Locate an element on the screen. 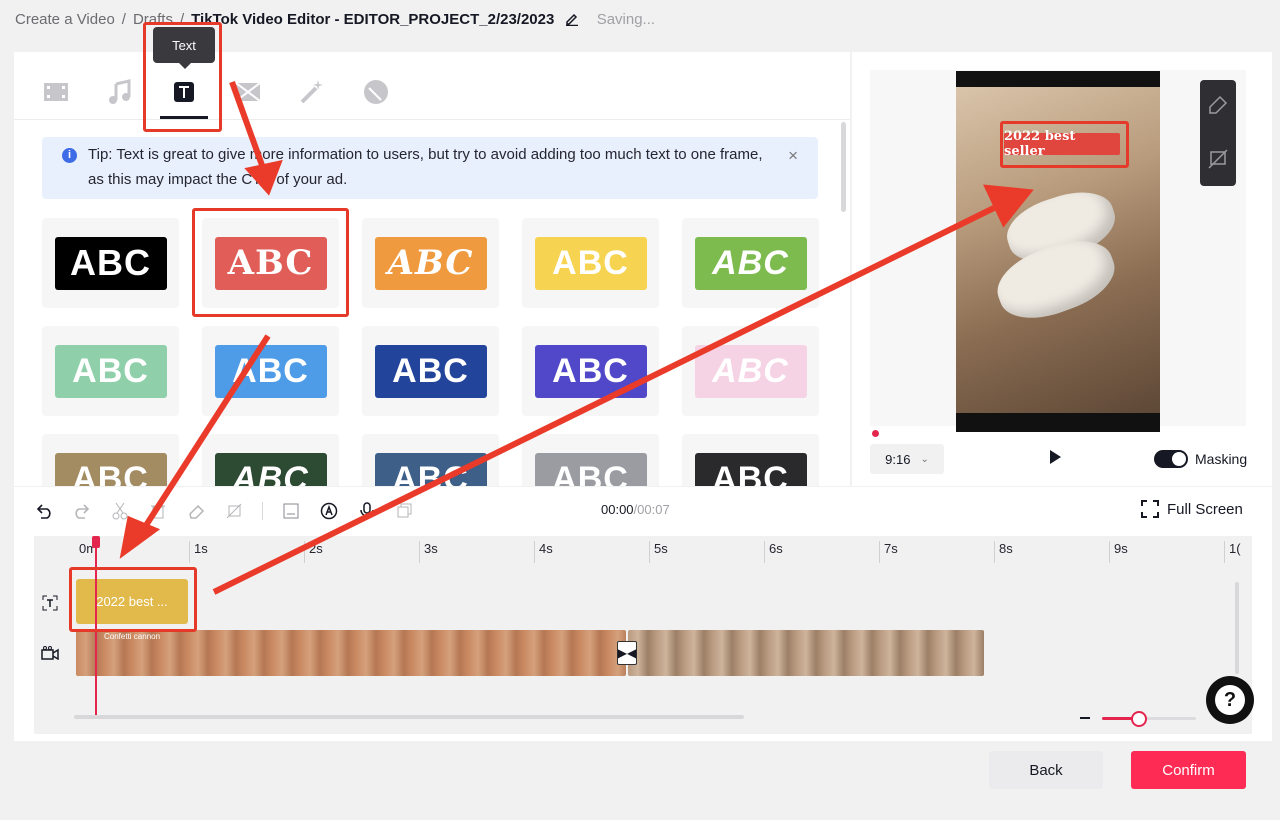 The width and height of the screenshot is (1280, 820). full-screen-label: Full Screen is located at coordinates (1205, 509).